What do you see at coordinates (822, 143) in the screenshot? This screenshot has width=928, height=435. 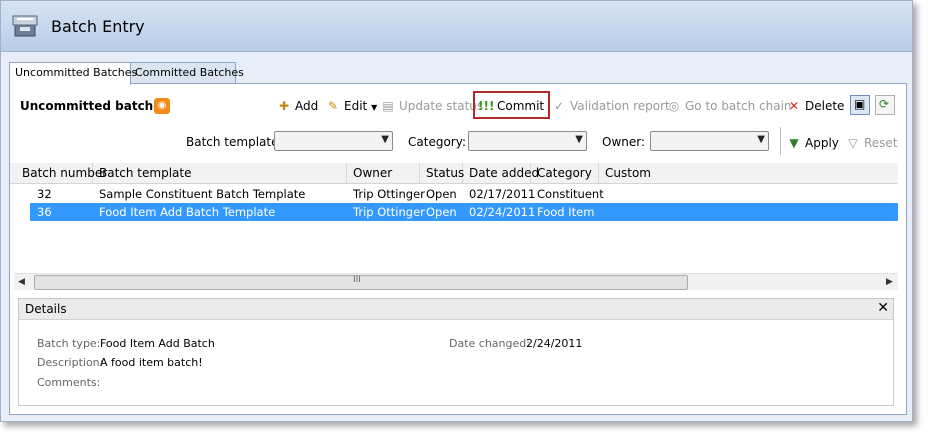 I see `apply-label: Apply` at bounding box center [822, 143].